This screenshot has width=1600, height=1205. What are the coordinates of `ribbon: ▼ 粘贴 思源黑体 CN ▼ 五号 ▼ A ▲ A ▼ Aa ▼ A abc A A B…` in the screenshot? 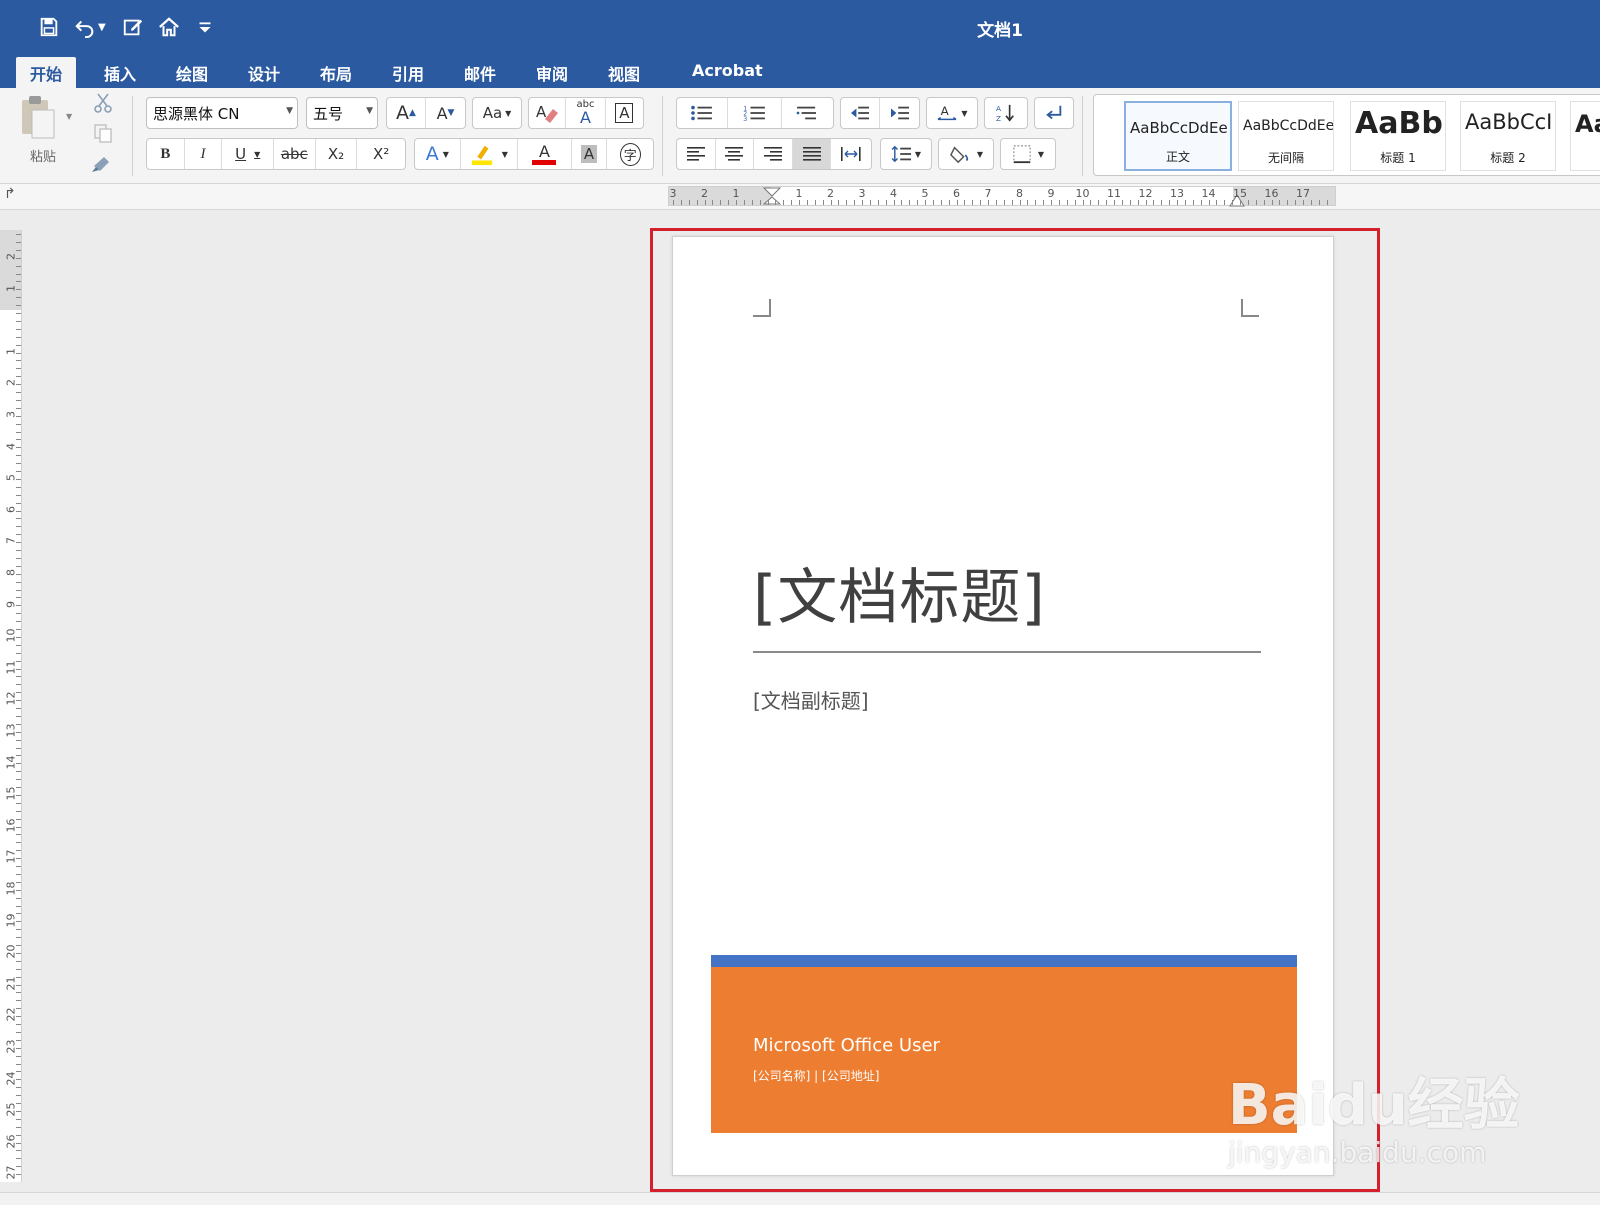 It's located at (800, 136).